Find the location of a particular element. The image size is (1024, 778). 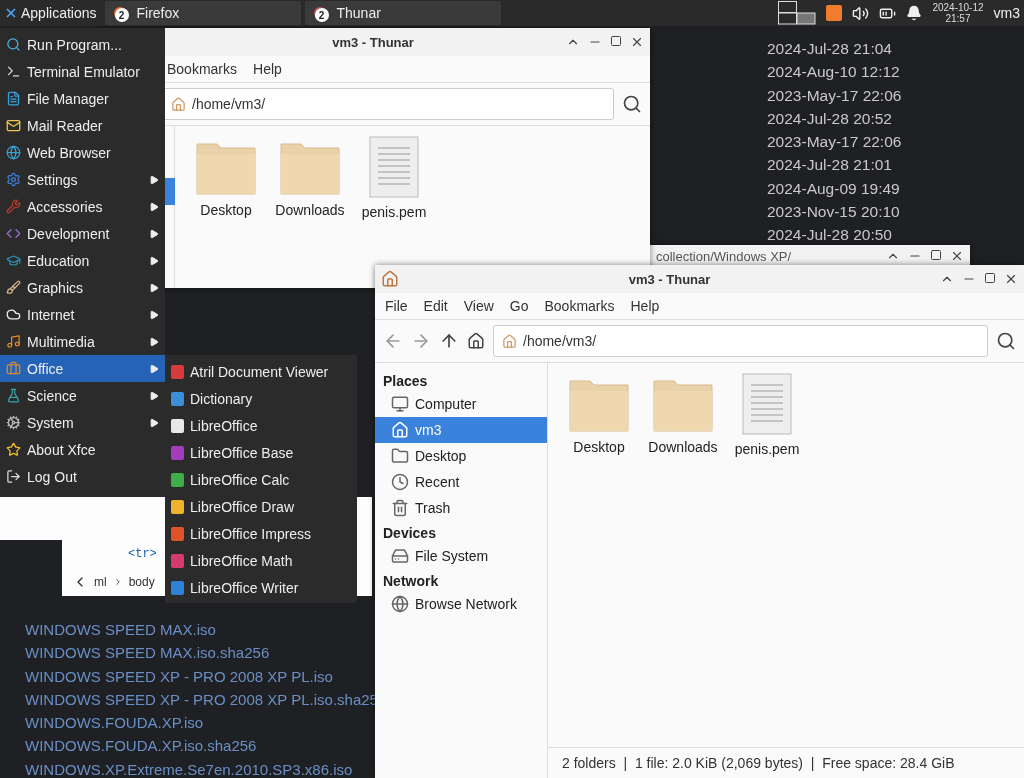

window-title: vm3 - Thunar is located at coordinates (669, 279).